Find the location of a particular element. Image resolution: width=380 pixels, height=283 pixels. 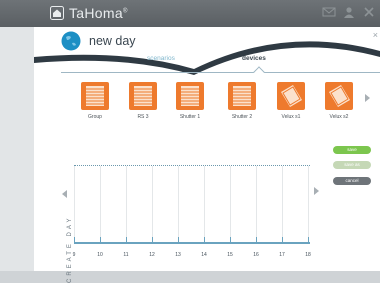

device-shutter-2: Shutter 2 is located at coordinates (242, 101).